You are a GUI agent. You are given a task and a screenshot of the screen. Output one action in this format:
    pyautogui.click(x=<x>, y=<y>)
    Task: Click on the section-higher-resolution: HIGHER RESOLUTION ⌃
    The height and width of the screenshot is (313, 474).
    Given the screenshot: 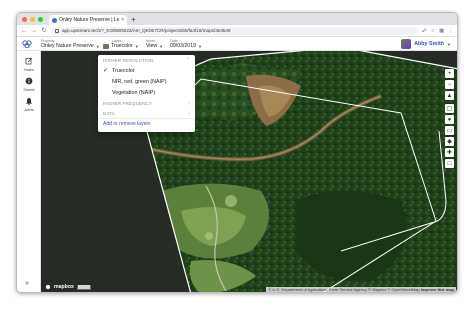 What is the action you would take?
    pyautogui.click(x=146, y=60)
    